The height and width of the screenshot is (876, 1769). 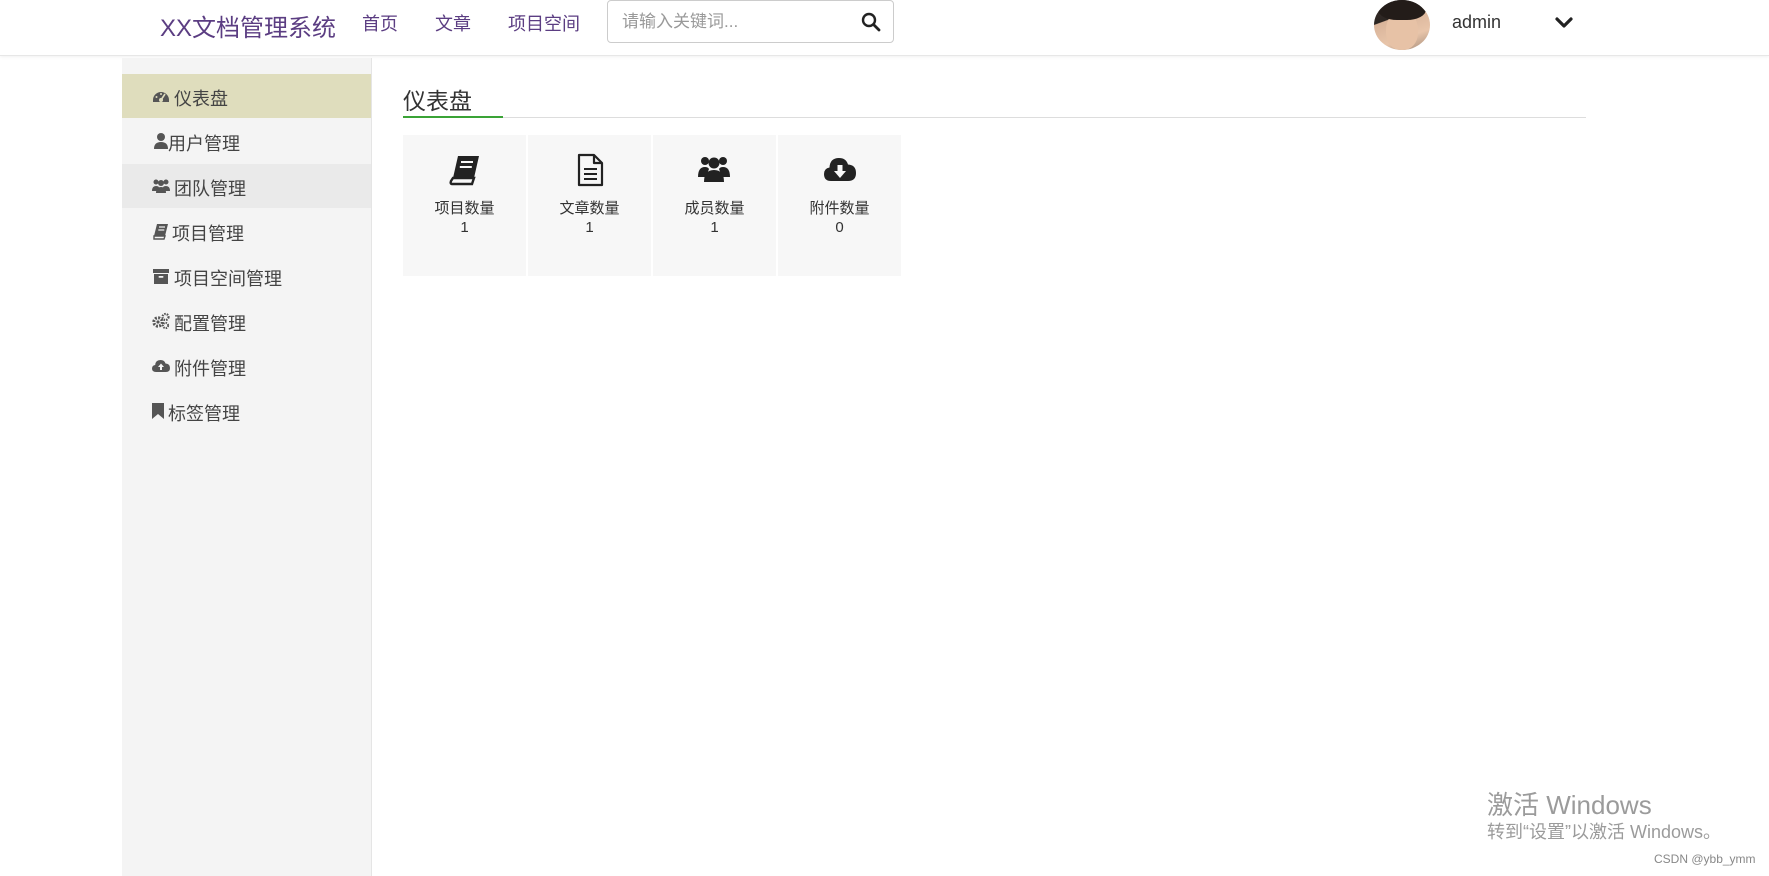 I want to click on sidebar-item-config: 配置管理, so click(x=246, y=321).